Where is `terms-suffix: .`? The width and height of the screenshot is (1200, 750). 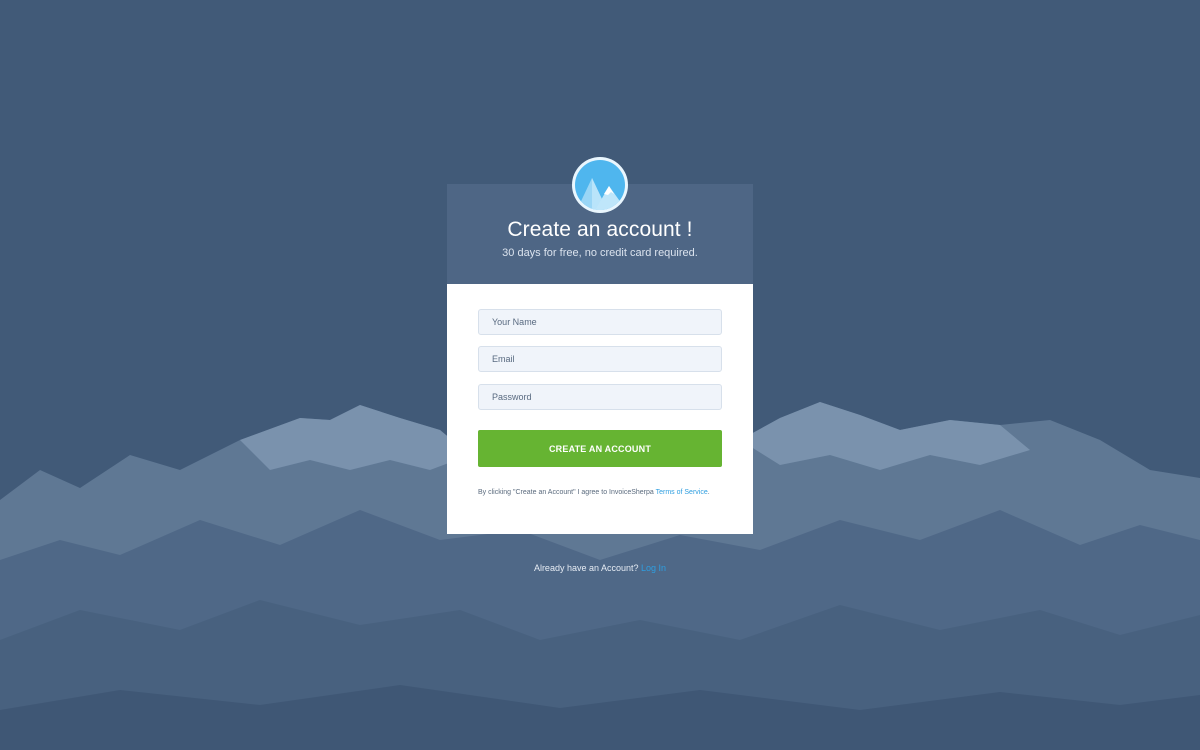 terms-suffix: . is located at coordinates (708, 492).